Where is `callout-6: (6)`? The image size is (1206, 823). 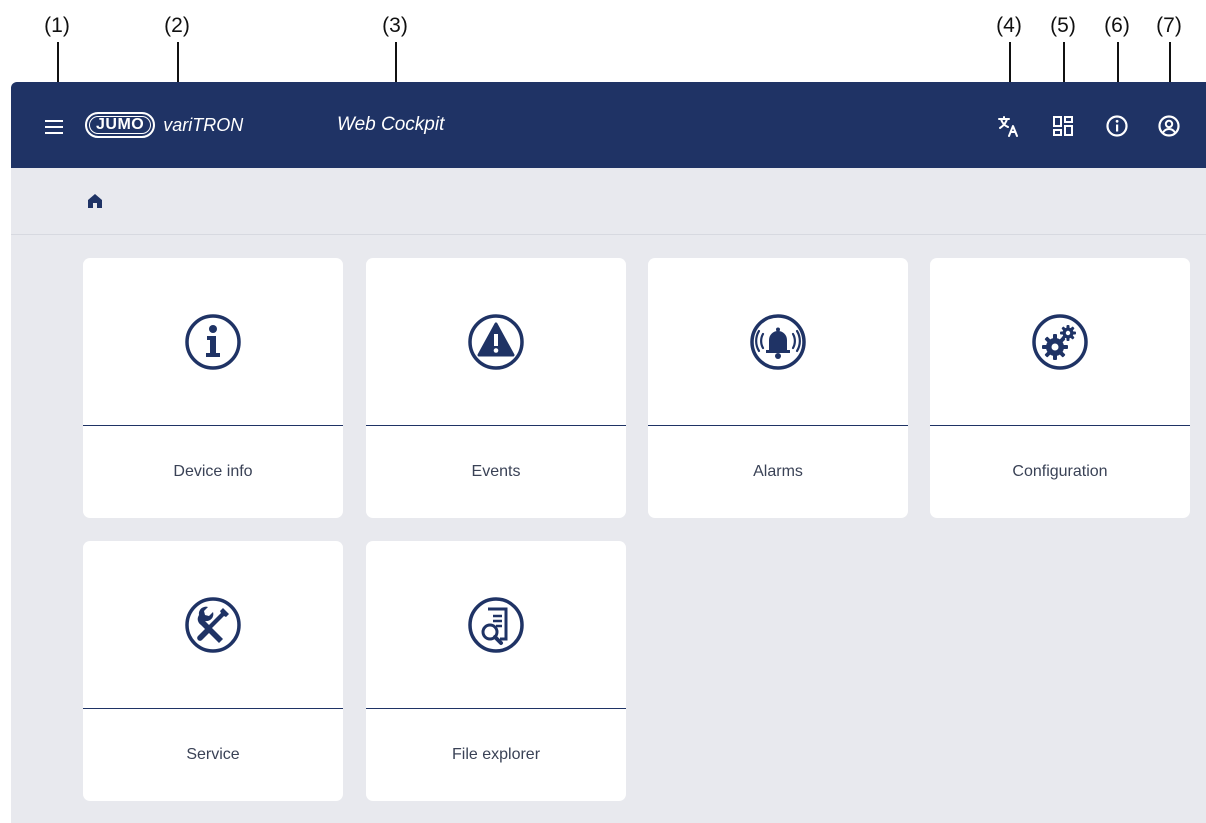 callout-6: (6) is located at coordinates (1117, 25).